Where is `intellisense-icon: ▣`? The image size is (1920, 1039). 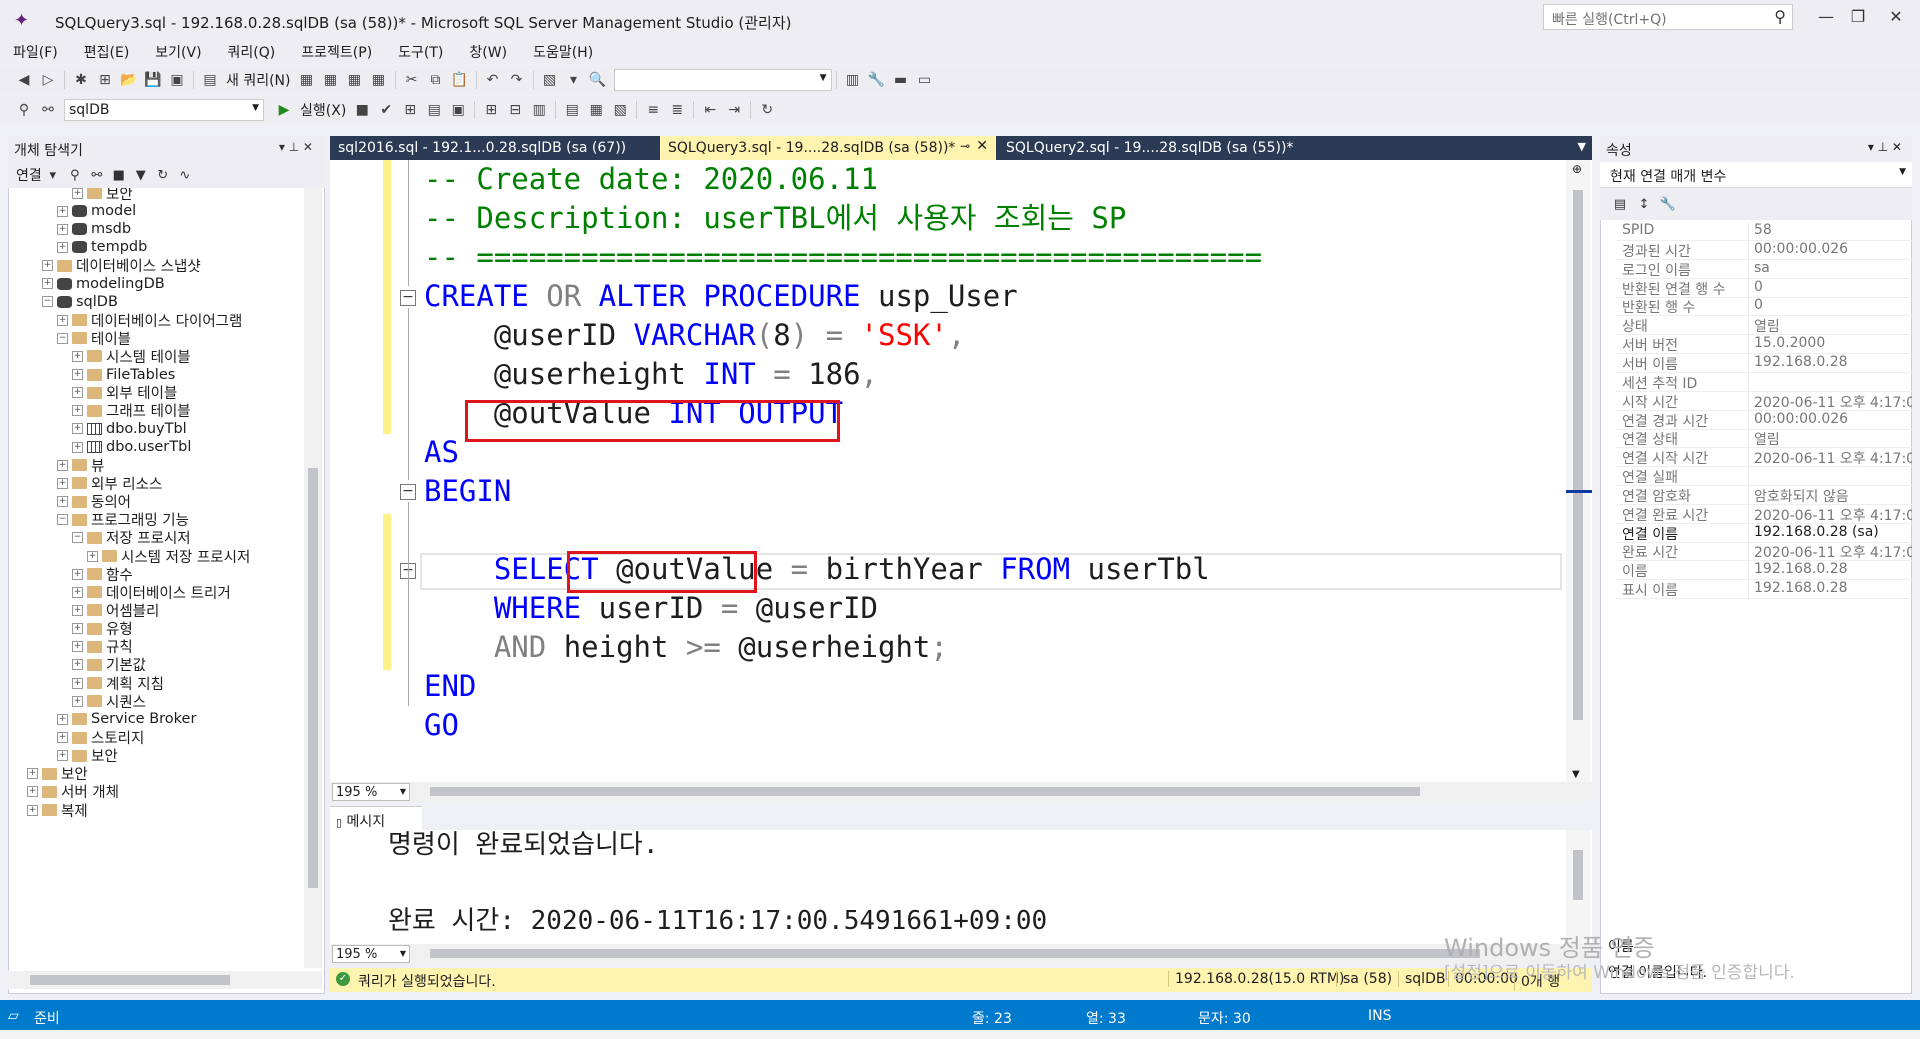
intellisense-icon: ▣ is located at coordinates (458, 110).